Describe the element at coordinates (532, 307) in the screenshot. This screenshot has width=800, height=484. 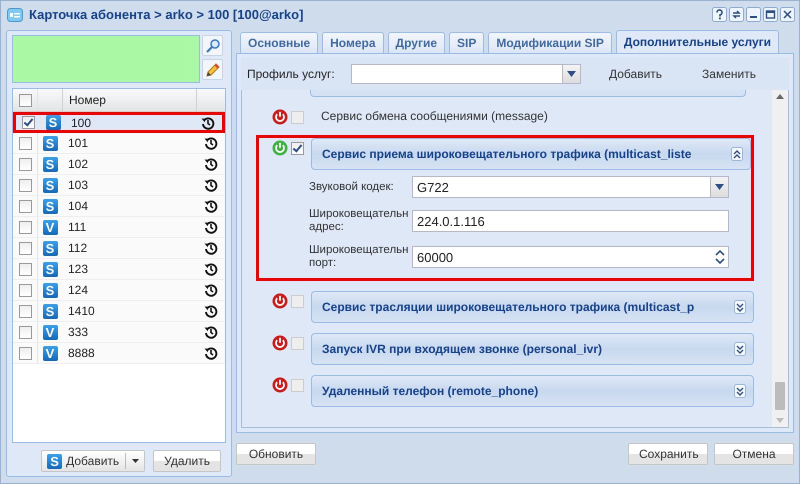
I see `service-header: Сервис трасляции широковещательного трафика (multicast_p` at that location.